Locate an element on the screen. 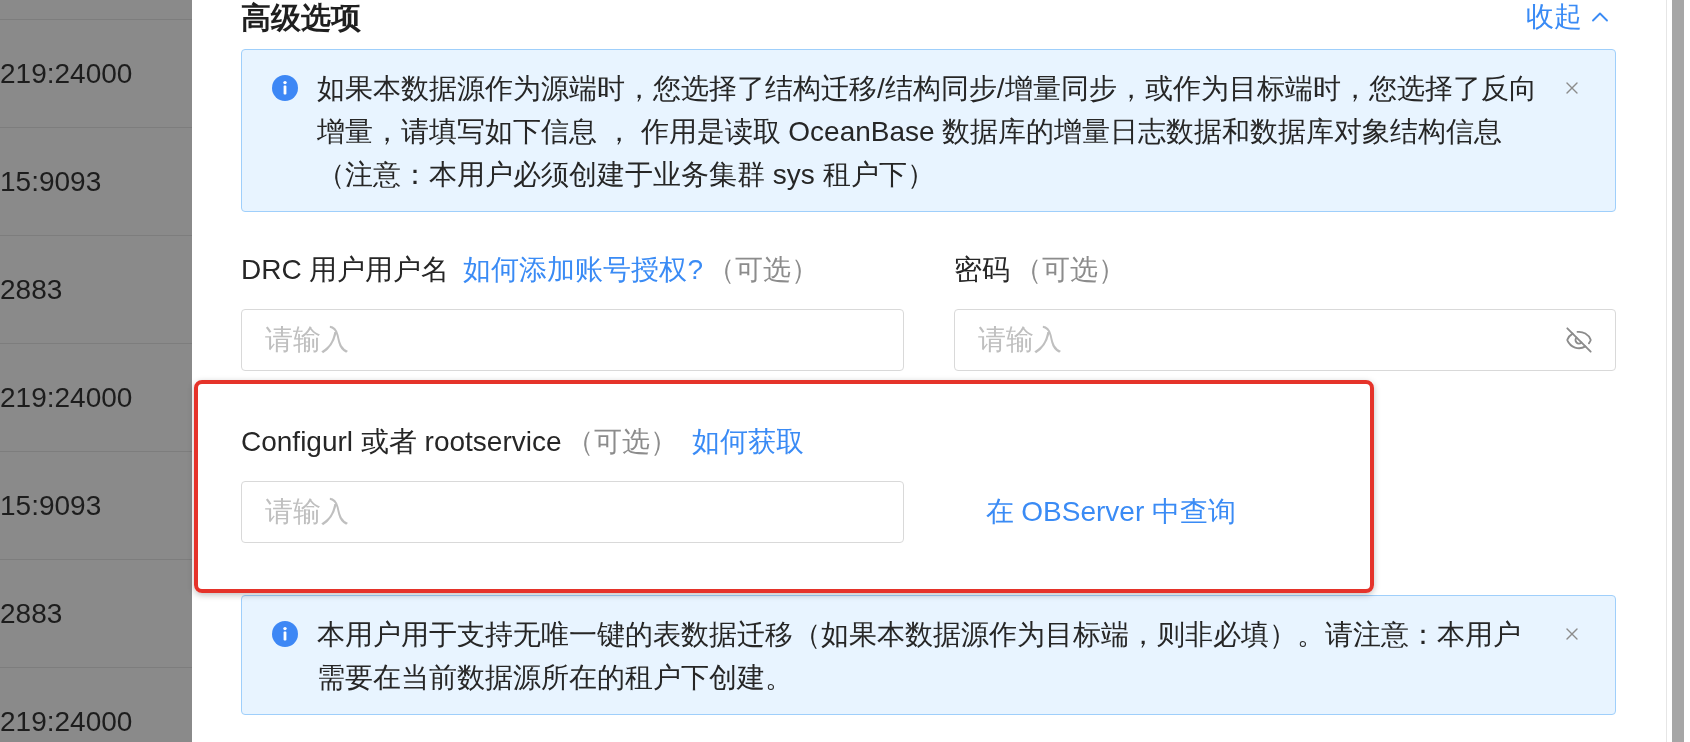  help-link: 如何获取 is located at coordinates (747, 442).